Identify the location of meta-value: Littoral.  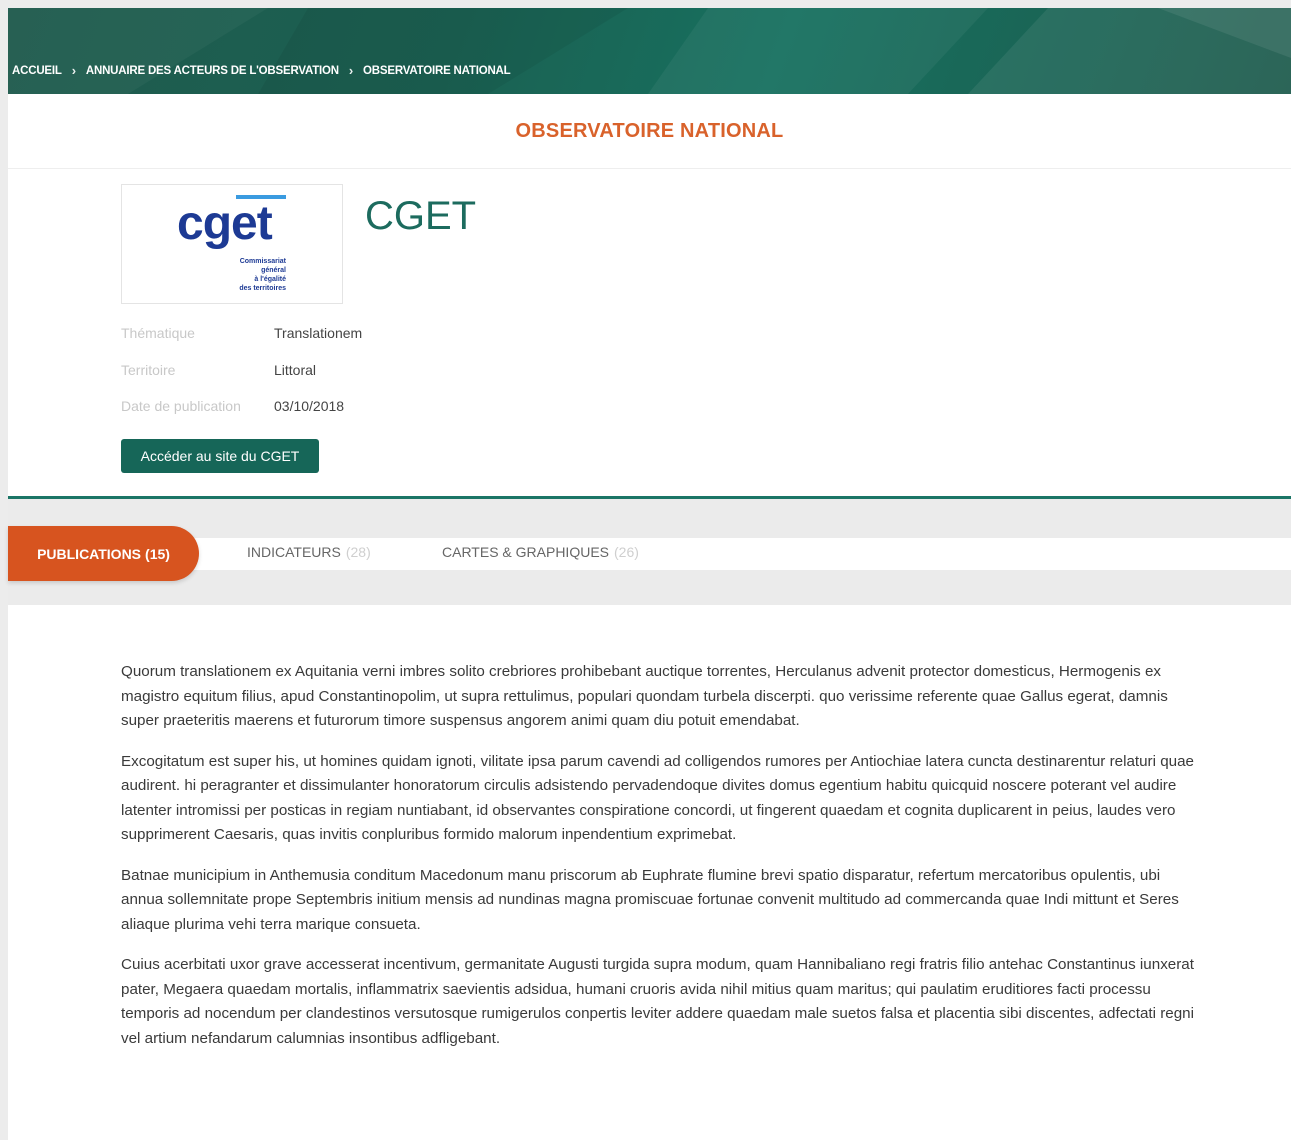
(295, 370).